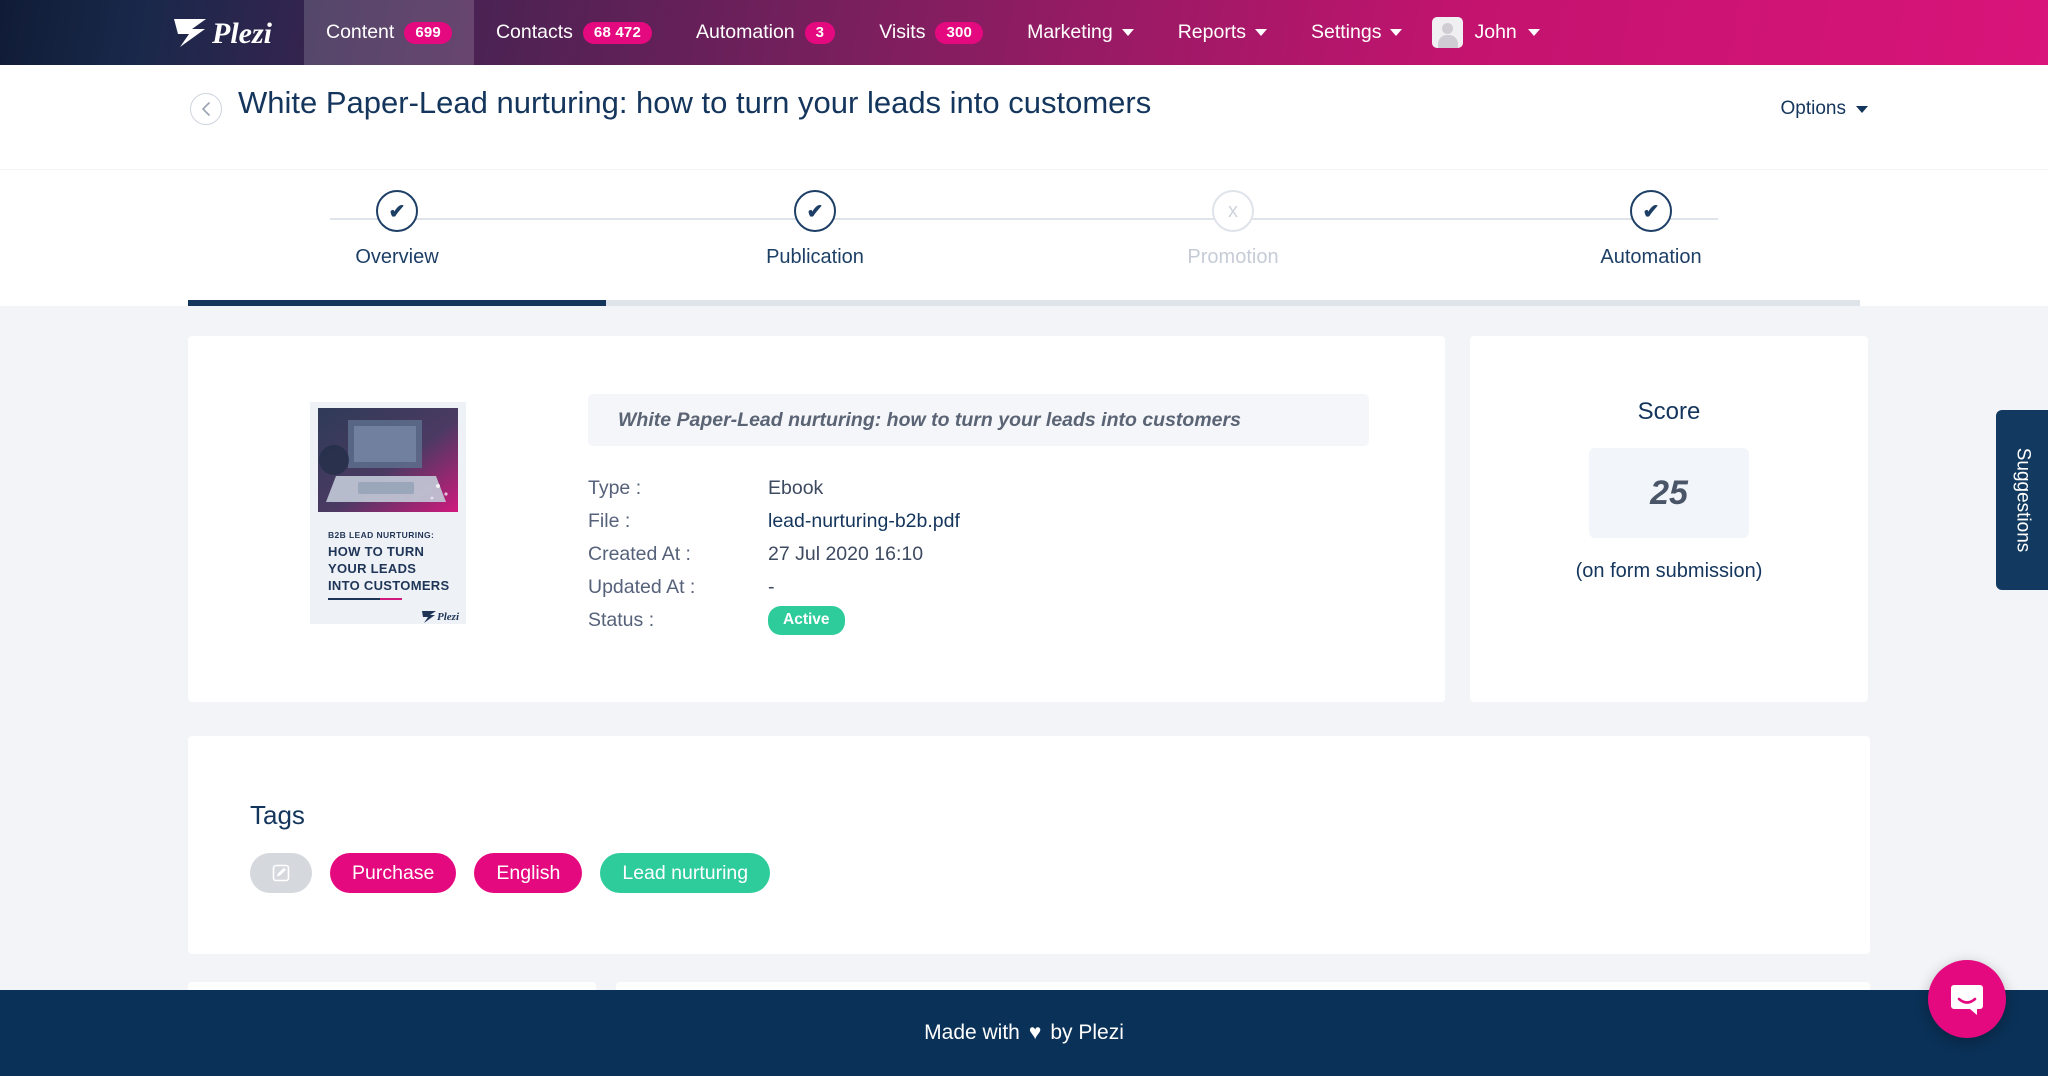  Describe the element at coordinates (1001, 554) in the screenshot. I see `detail-row-created-at: Created At : 27 Jul 2020 16:10` at that location.